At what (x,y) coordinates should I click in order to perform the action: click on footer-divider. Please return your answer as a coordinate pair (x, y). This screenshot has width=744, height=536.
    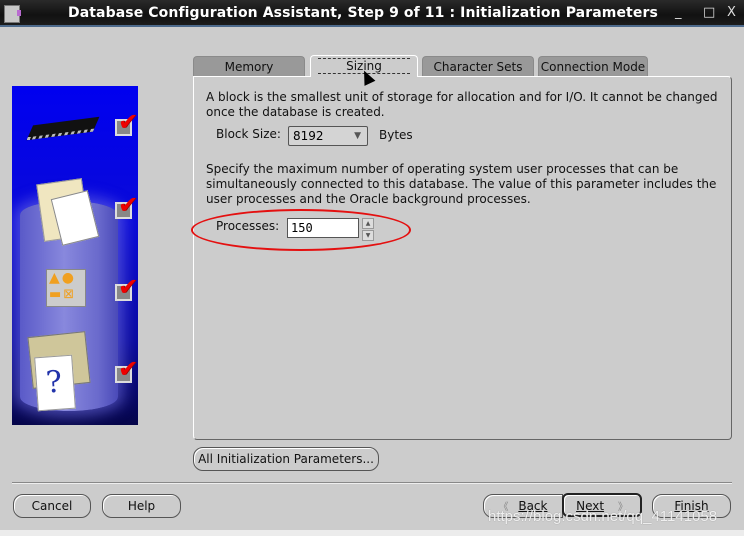
    Looking at the image, I should click on (372, 483).